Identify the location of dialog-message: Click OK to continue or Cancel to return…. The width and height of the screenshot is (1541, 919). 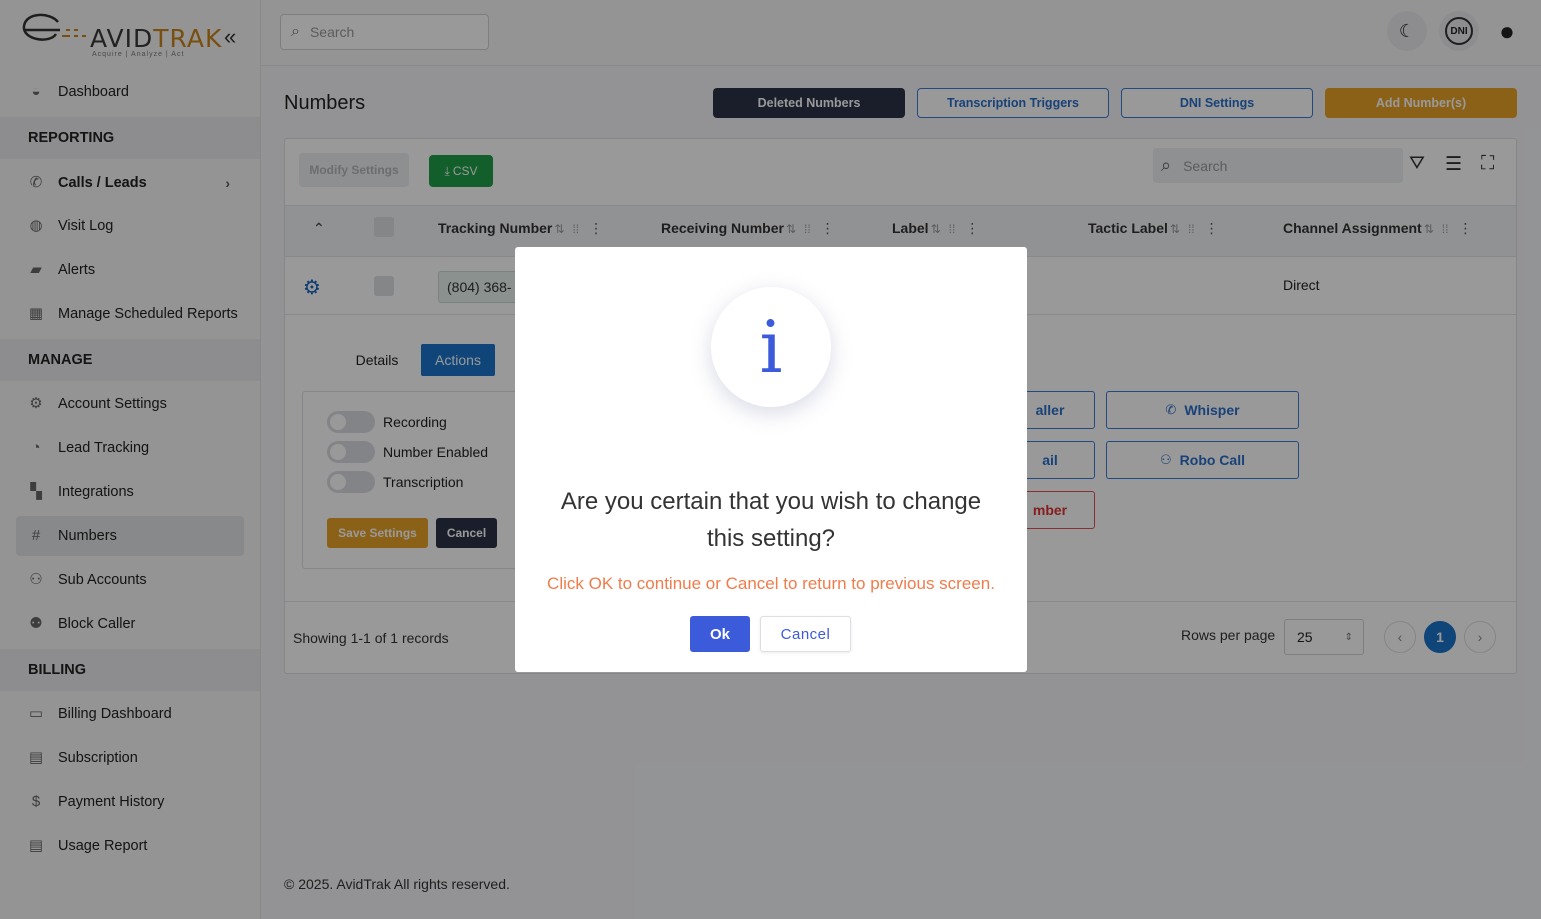
(771, 583).